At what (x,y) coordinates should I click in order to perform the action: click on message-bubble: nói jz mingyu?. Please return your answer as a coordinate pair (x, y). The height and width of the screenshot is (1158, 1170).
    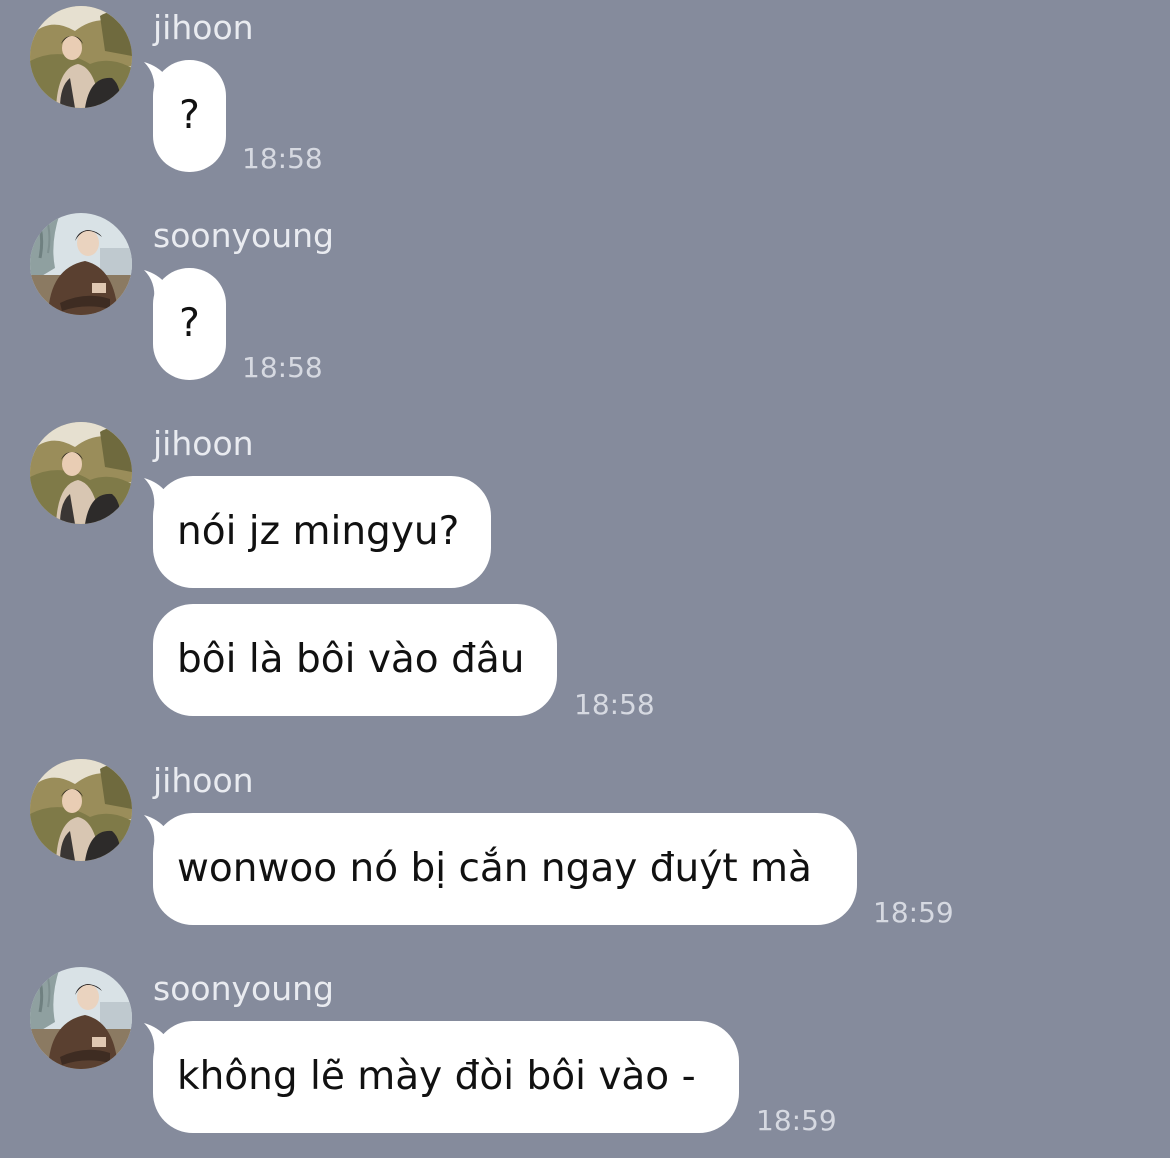
    Looking at the image, I should click on (322, 532).